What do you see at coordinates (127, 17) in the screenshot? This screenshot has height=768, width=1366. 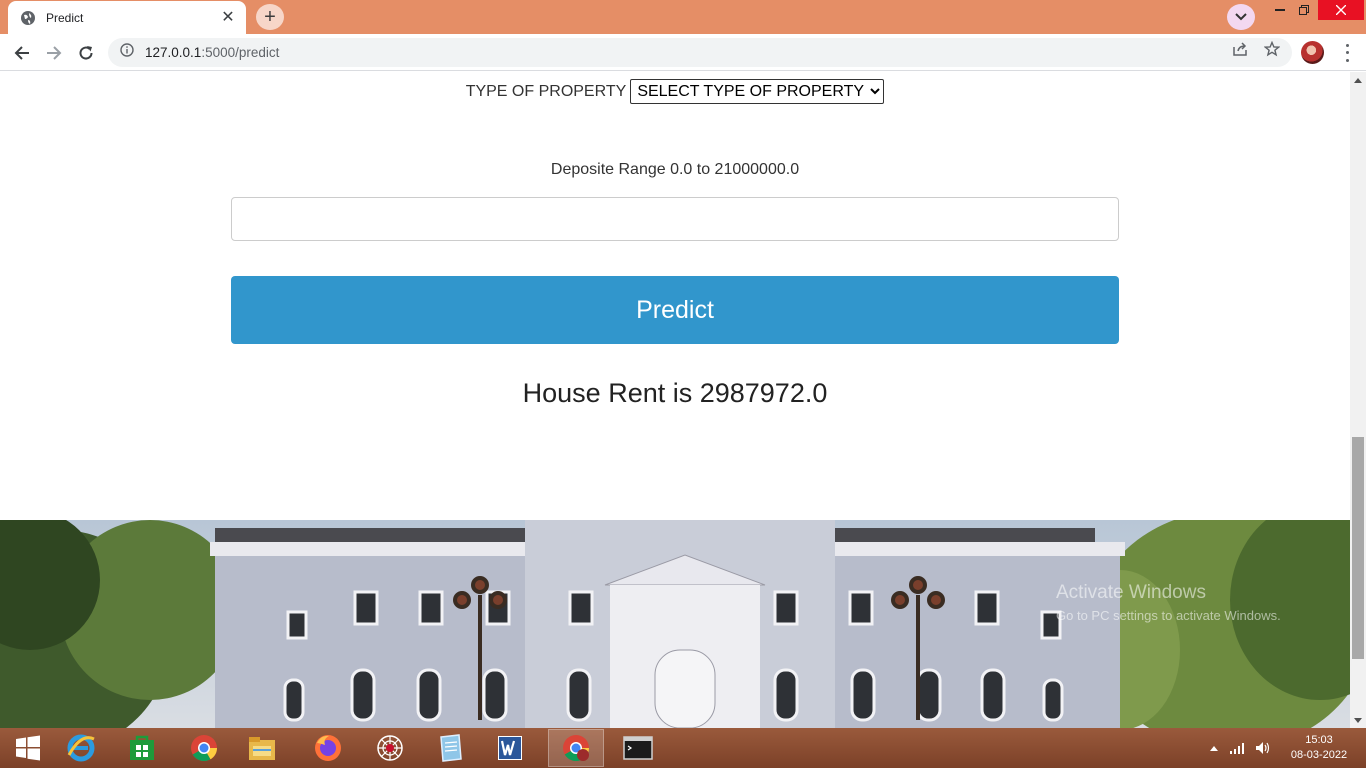 I see `tab-predict: Predict ✕` at bounding box center [127, 17].